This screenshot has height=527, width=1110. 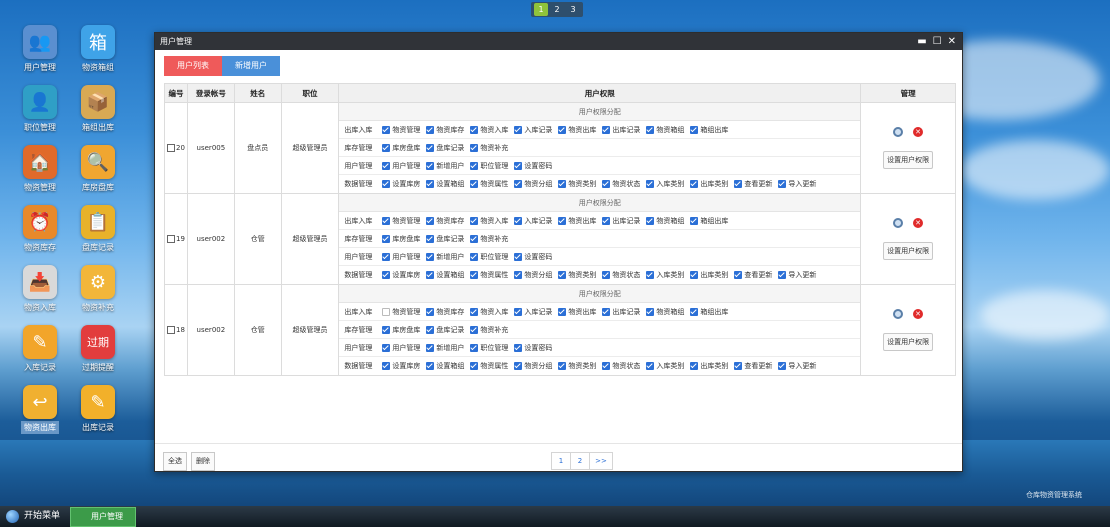 What do you see at coordinates (40, 229) in the screenshot?
I see `desktop-icon-6: ⏰ 物资库存` at bounding box center [40, 229].